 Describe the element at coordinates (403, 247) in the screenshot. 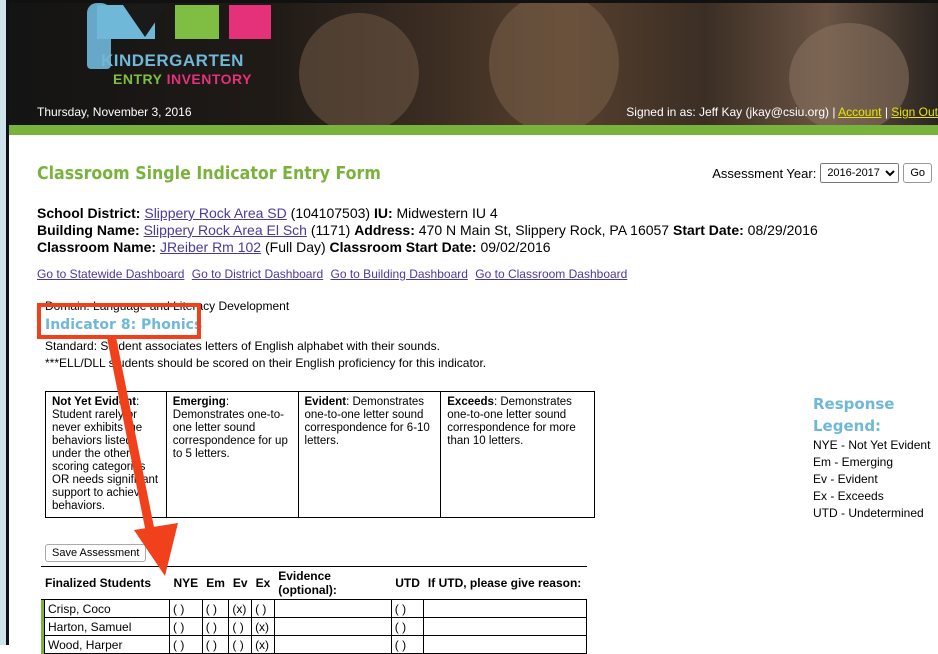

I see `classroom-start-label: Classroom Start Date:` at that location.